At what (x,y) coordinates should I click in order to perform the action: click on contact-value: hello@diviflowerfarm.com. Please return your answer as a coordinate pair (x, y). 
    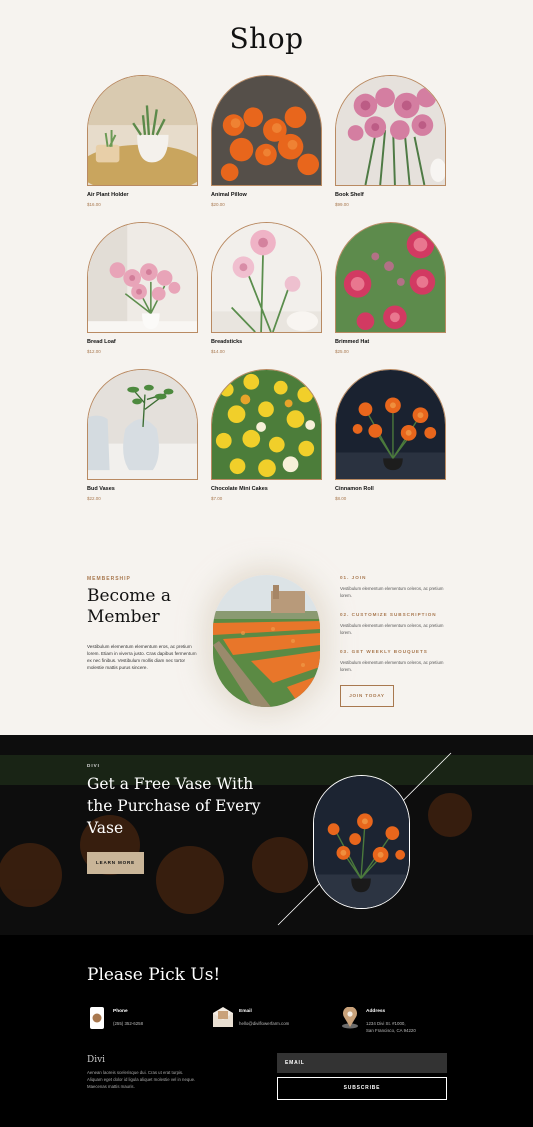
    Looking at the image, I should click on (264, 1023).